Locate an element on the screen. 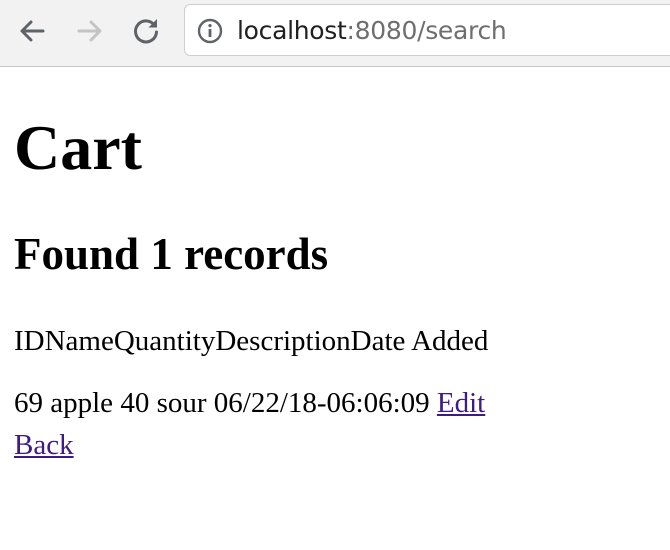 This screenshot has height=550, width=670. page-title: Cart is located at coordinates (78, 147).